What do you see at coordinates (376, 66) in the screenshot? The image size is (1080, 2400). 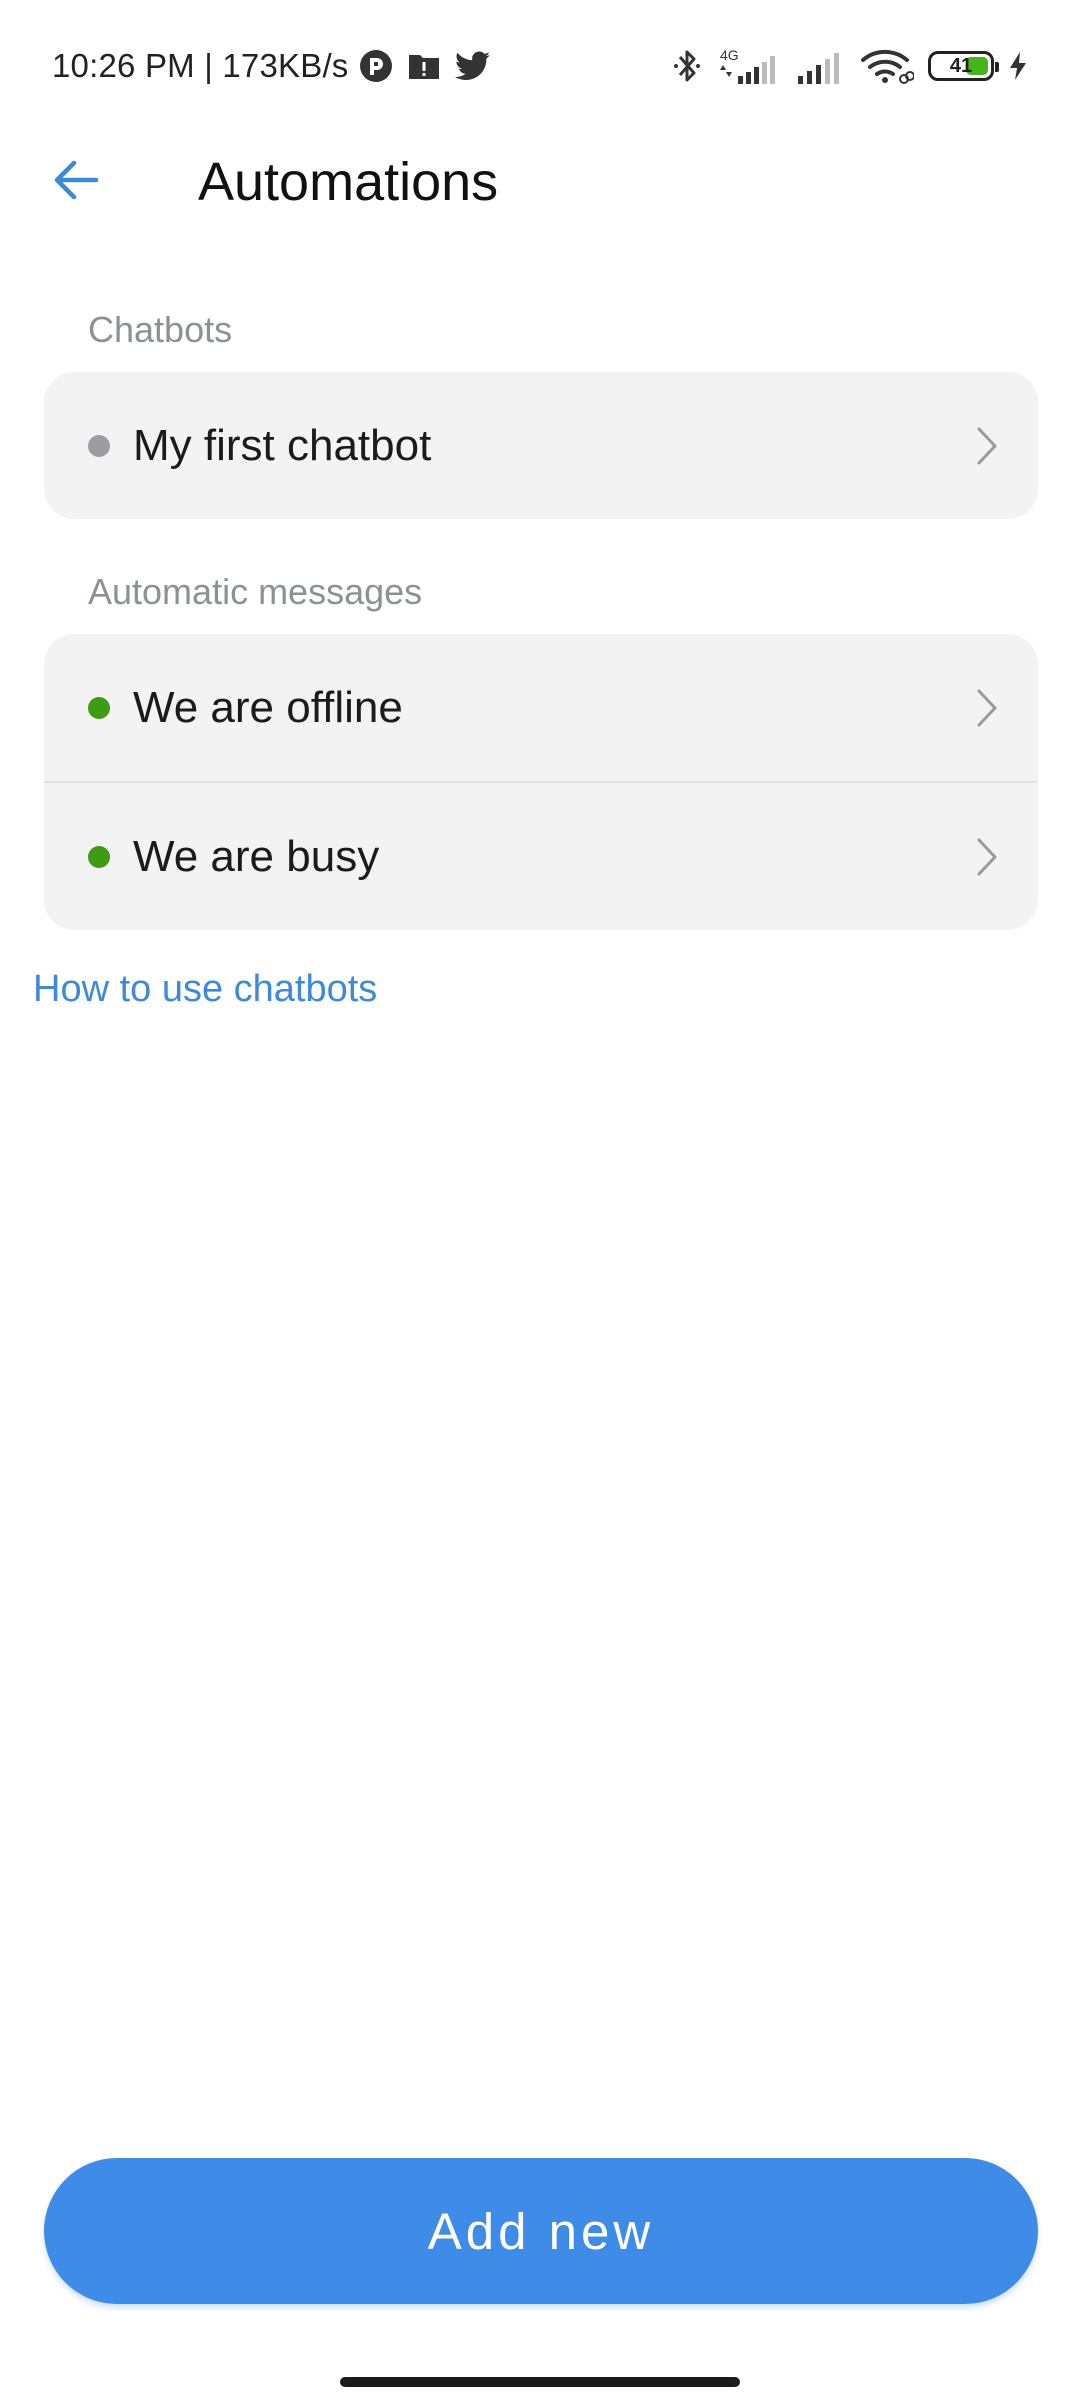 I see `pocketcasts-icon` at bounding box center [376, 66].